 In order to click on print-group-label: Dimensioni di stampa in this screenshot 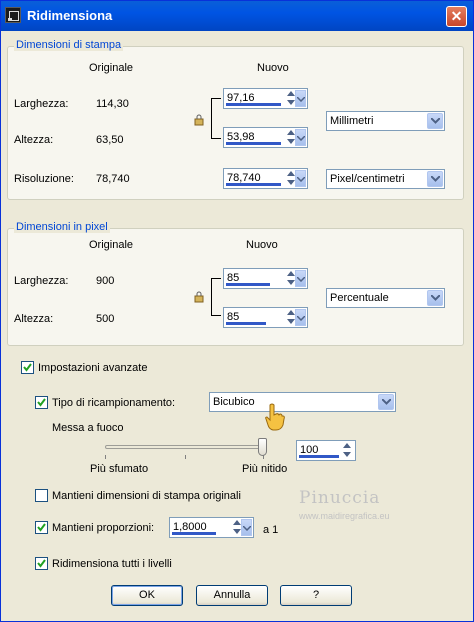, I will do `click(69, 45)`.